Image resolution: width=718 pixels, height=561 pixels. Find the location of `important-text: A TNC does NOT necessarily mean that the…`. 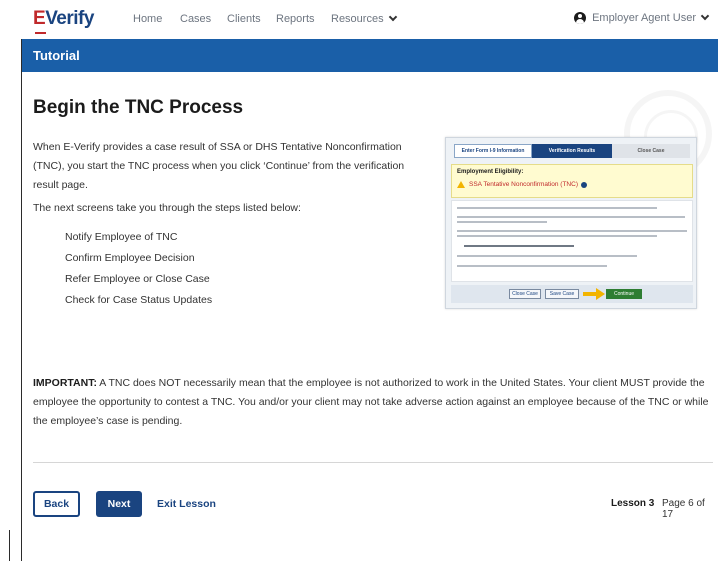

important-text: A TNC does NOT necessarily mean that the… is located at coordinates (371, 402).